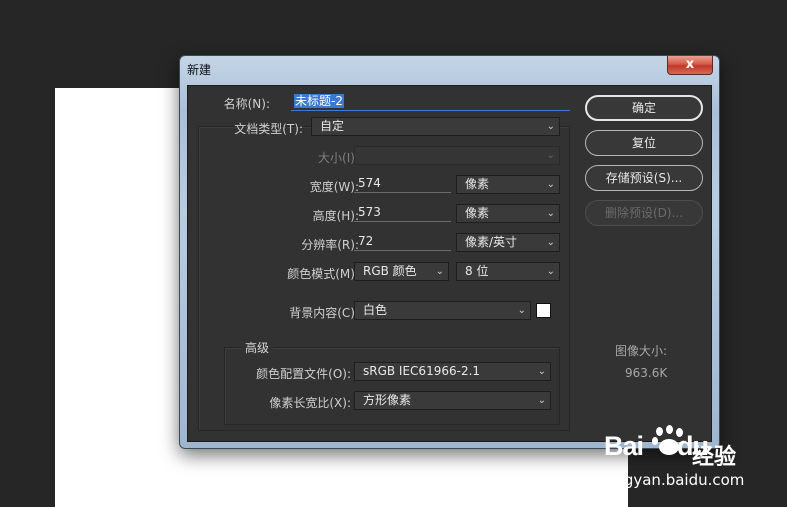 The image size is (787, 507). Describe the element at coordinates (246, 104) in the screenshot. I see `name-label: 名称(N):` at that location.